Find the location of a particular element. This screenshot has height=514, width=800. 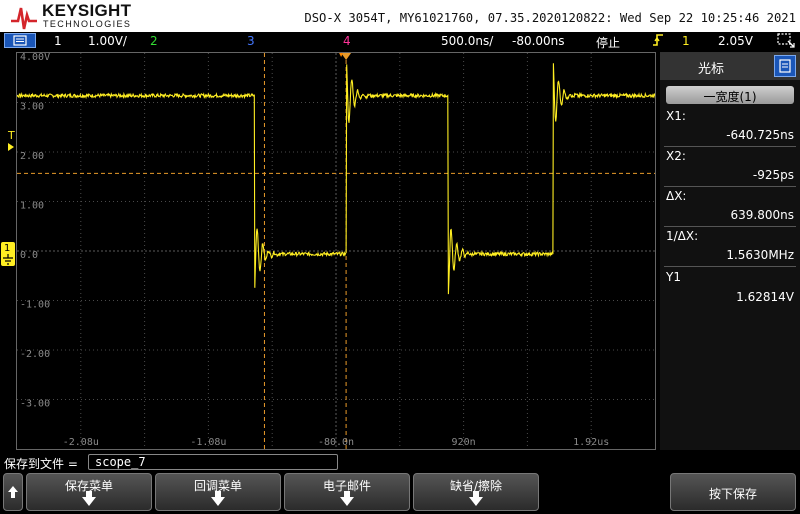

x-tick-label: -2.08u is located at coordinates (81, 442).